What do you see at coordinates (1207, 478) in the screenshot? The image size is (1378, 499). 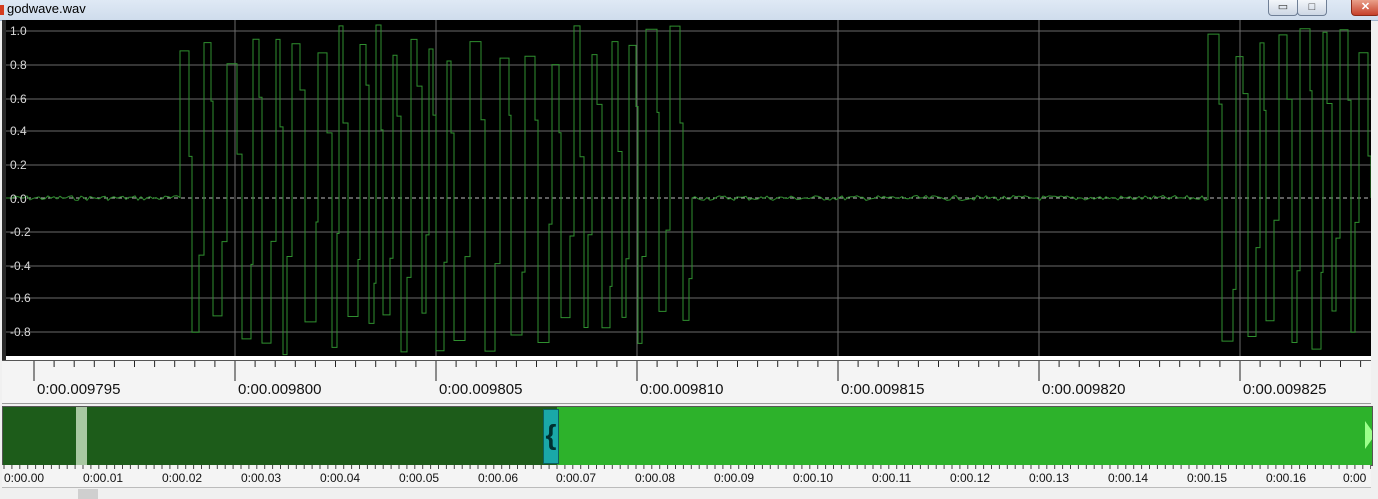 I see `overview-time-label: 0:00.15` at bounding box center [1207, 478].